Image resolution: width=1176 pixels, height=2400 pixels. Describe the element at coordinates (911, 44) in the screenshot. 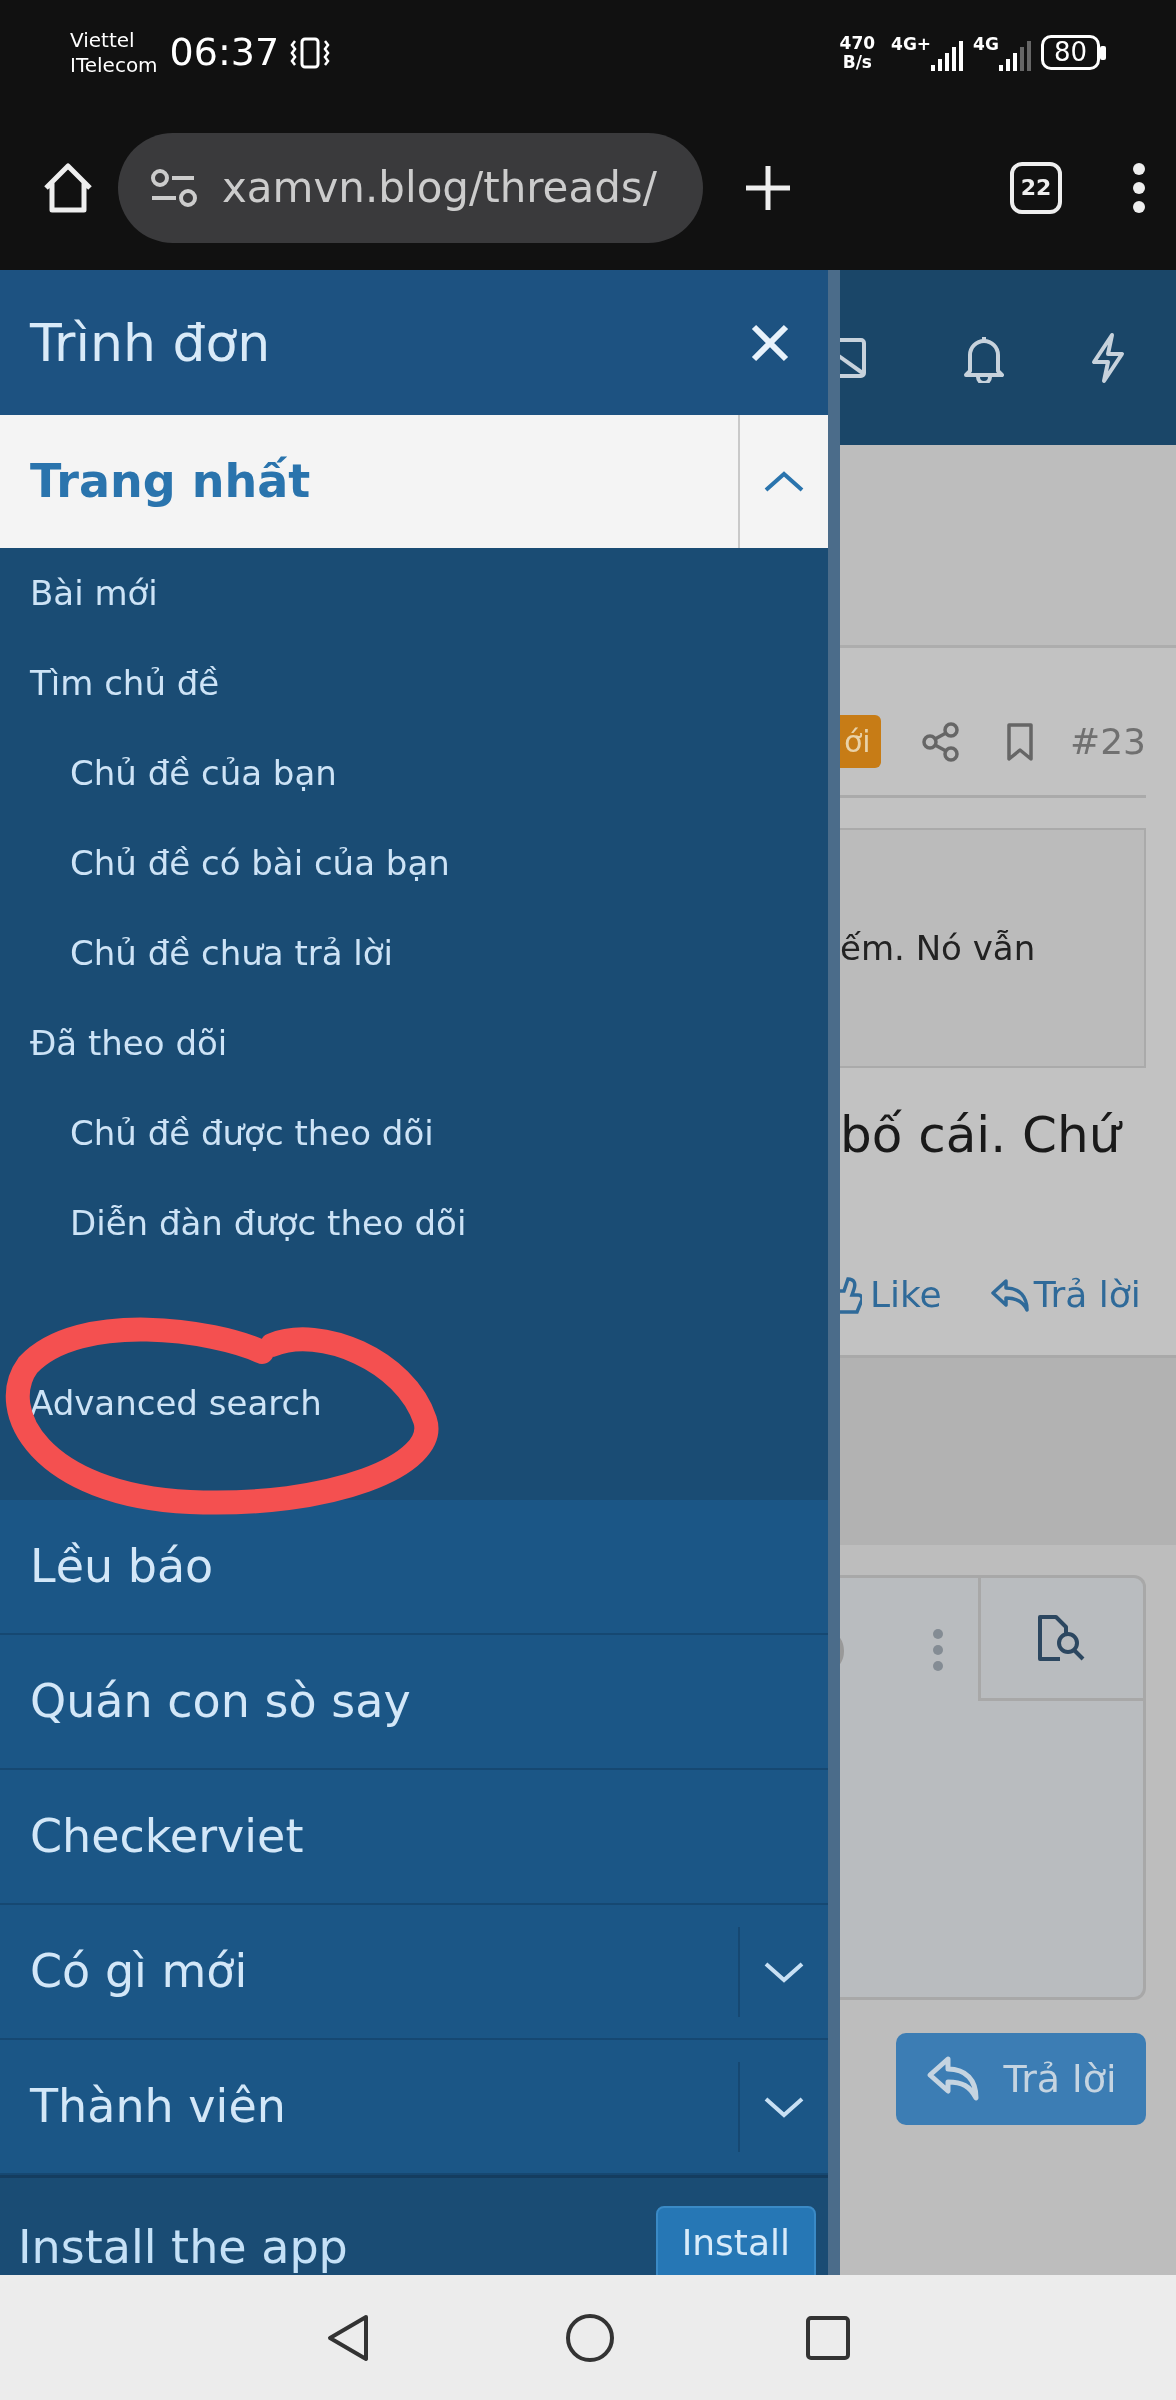

I see `network-type: 4G+` at that location.